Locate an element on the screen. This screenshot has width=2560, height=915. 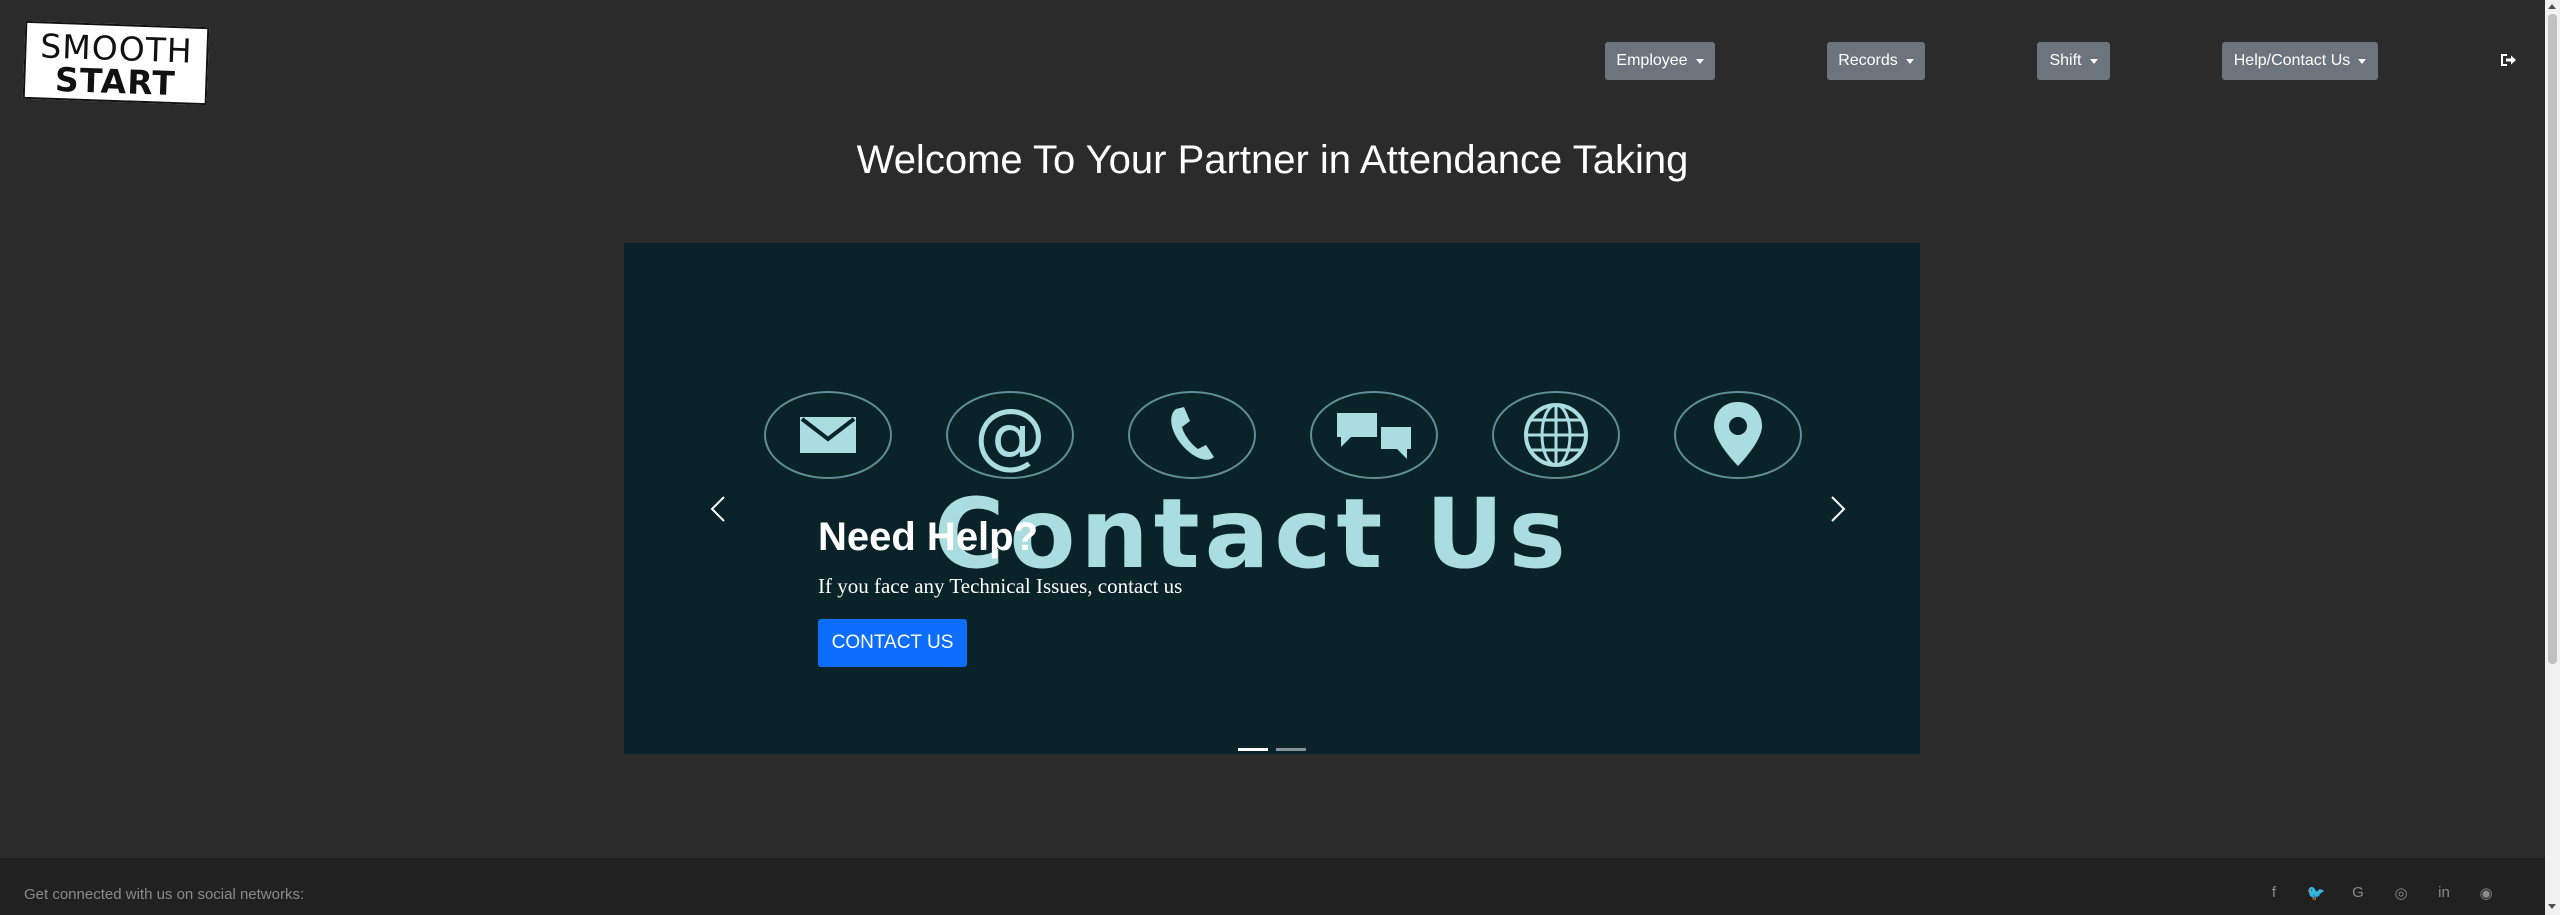
nav-shift-dropdown: Shift is located at coordinates (2073, 61).